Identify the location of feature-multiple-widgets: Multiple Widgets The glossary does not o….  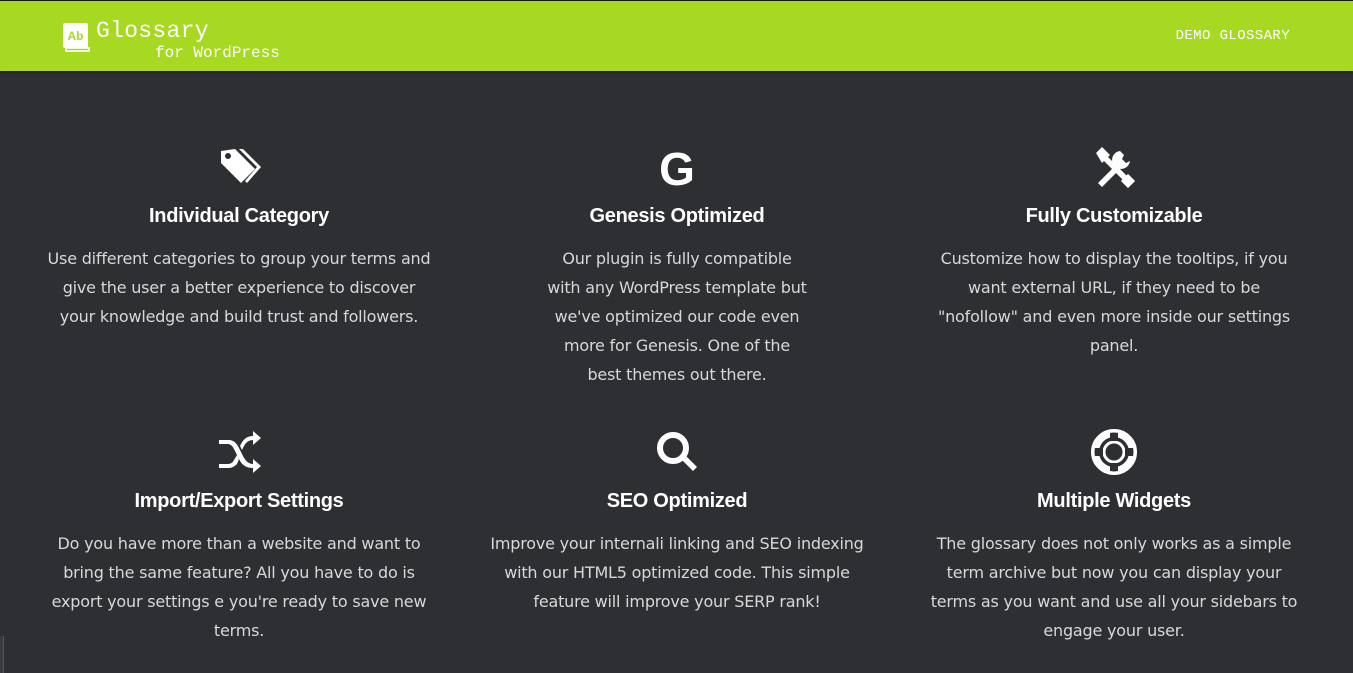
(1114, 536).